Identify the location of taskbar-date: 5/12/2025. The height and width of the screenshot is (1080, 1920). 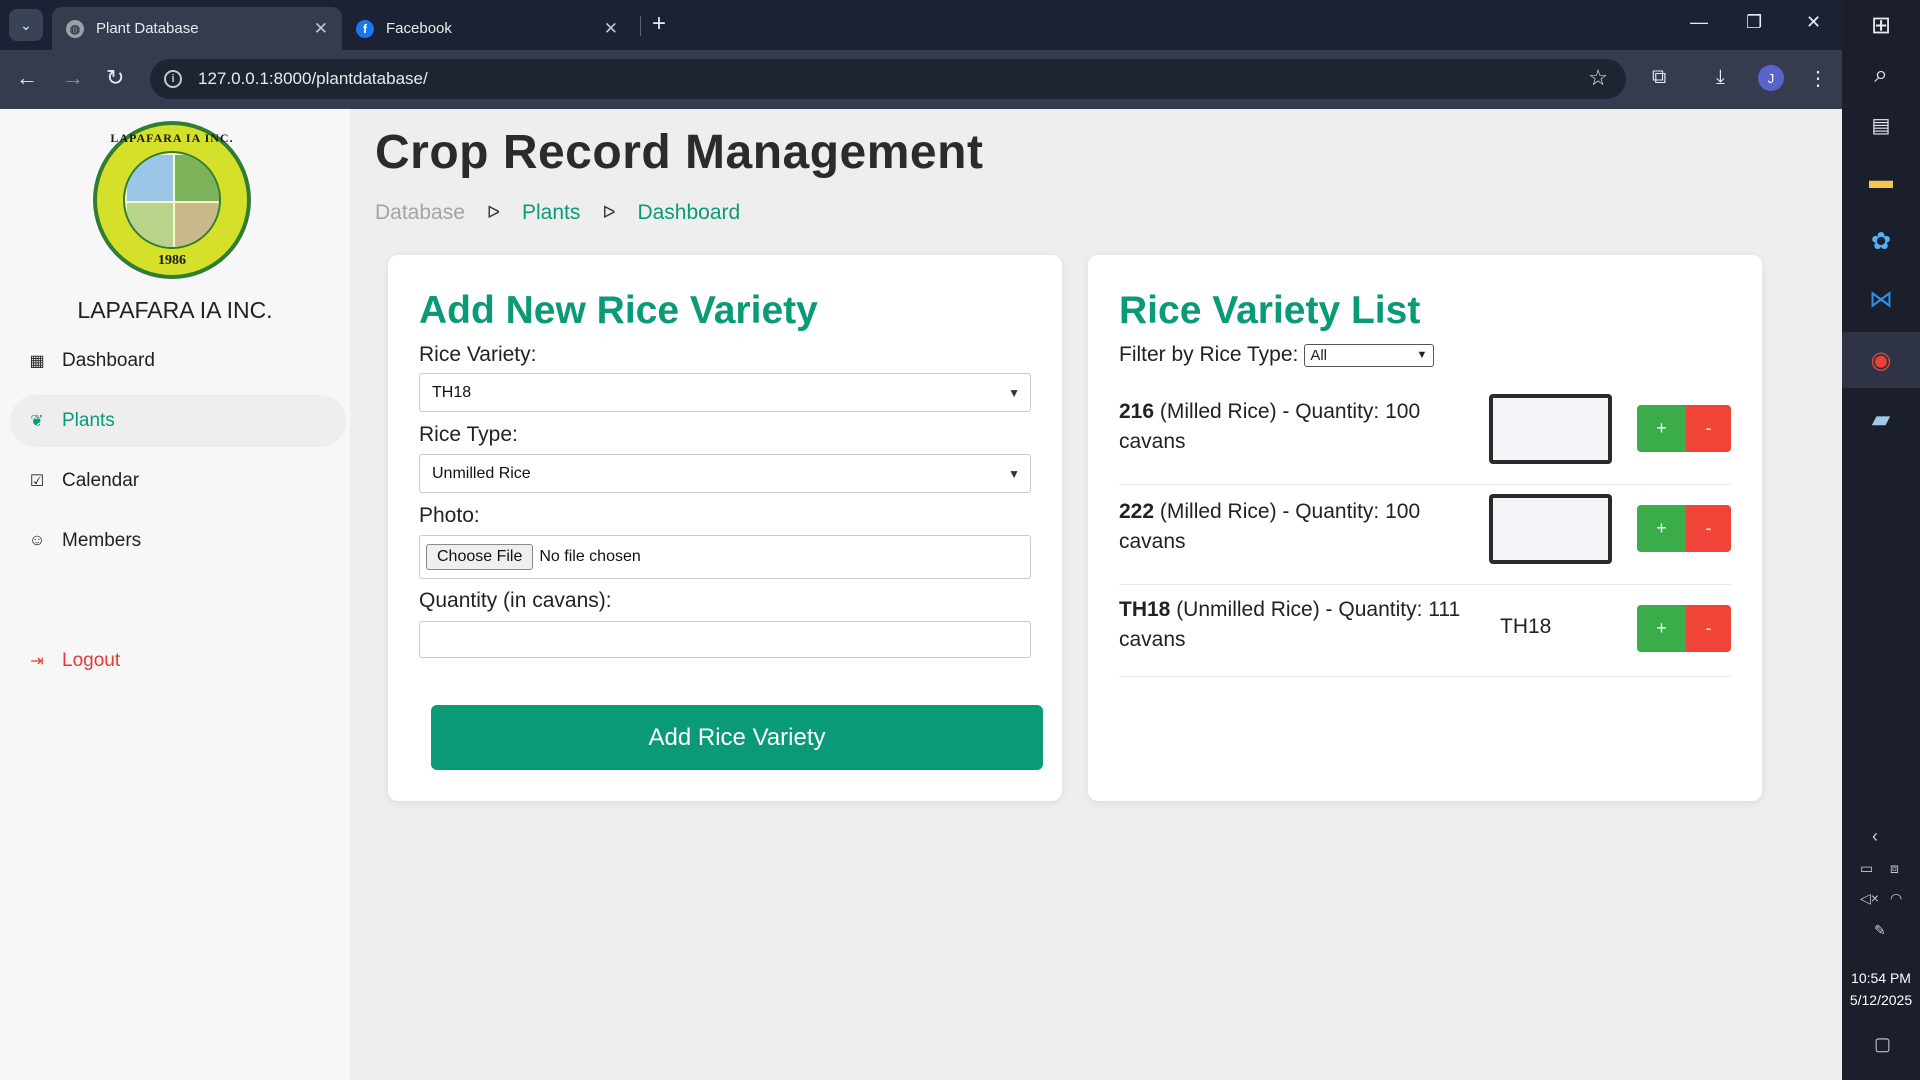
(1881, 1000).